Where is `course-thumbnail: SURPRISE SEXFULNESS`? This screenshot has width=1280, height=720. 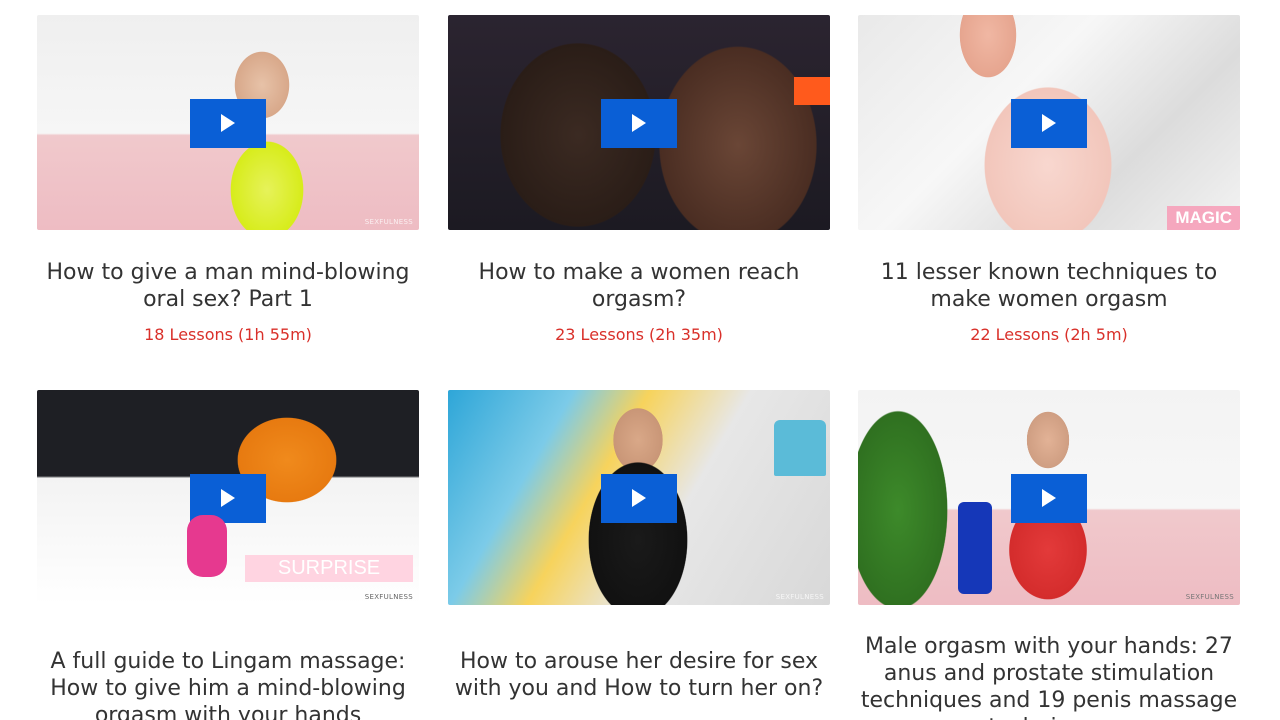 course-thumbnail: SURPRISE SEXFULNESS is located at coordinates (228, 497).